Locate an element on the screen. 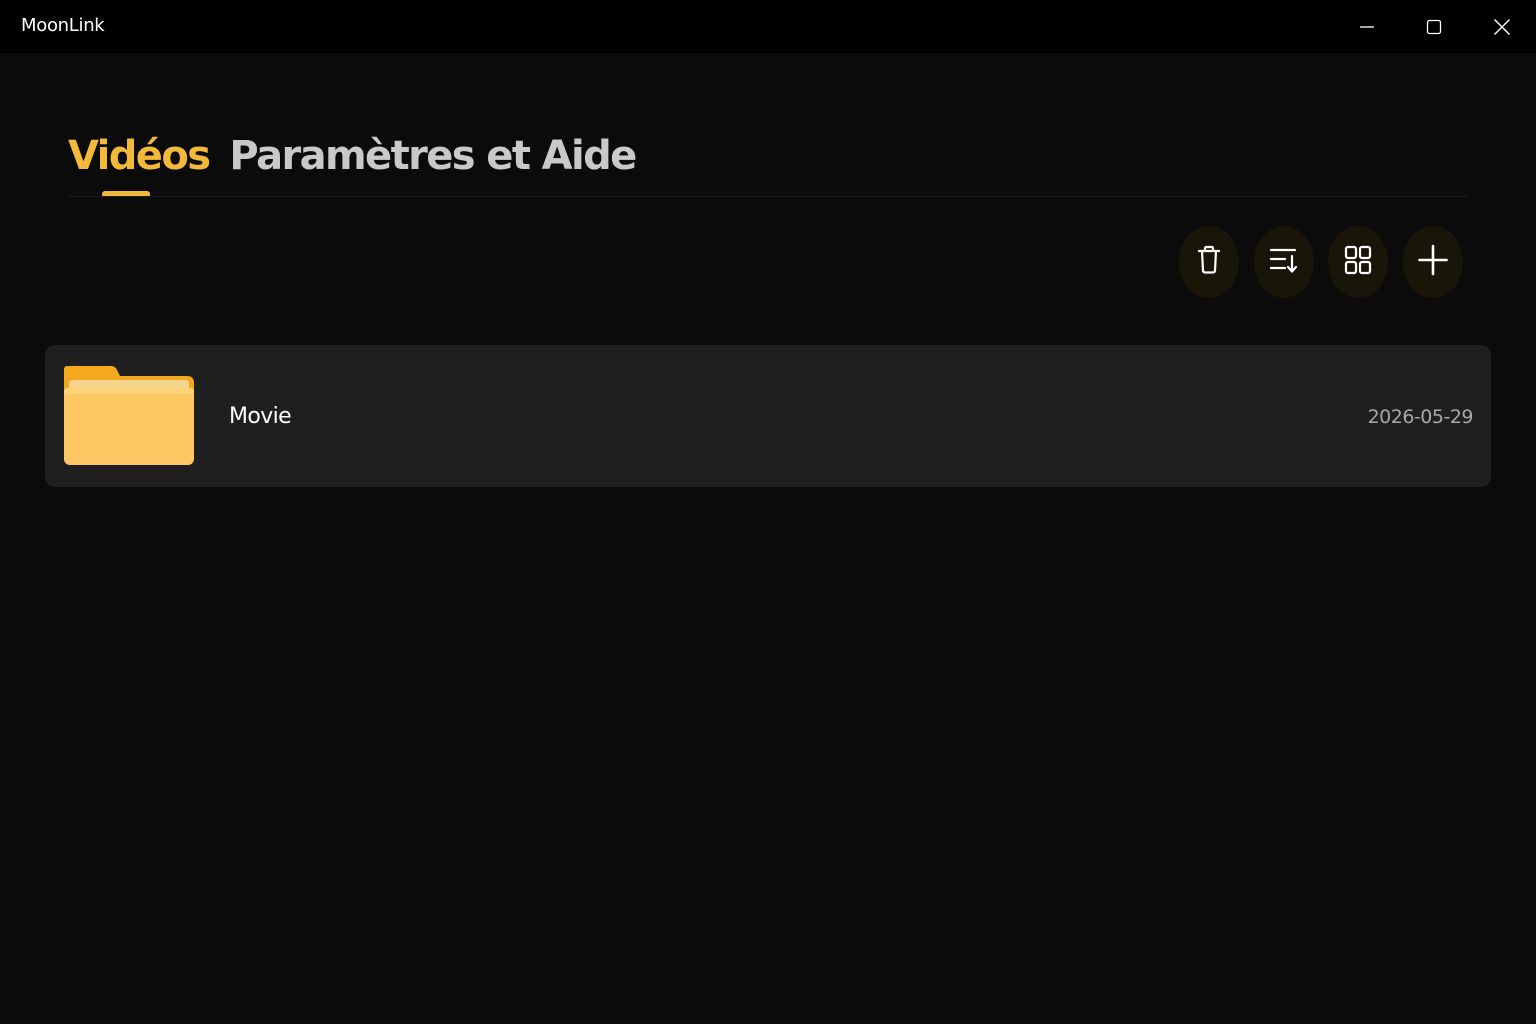  file-date: 2026-05-29 is located at coordinates (1420, 417).